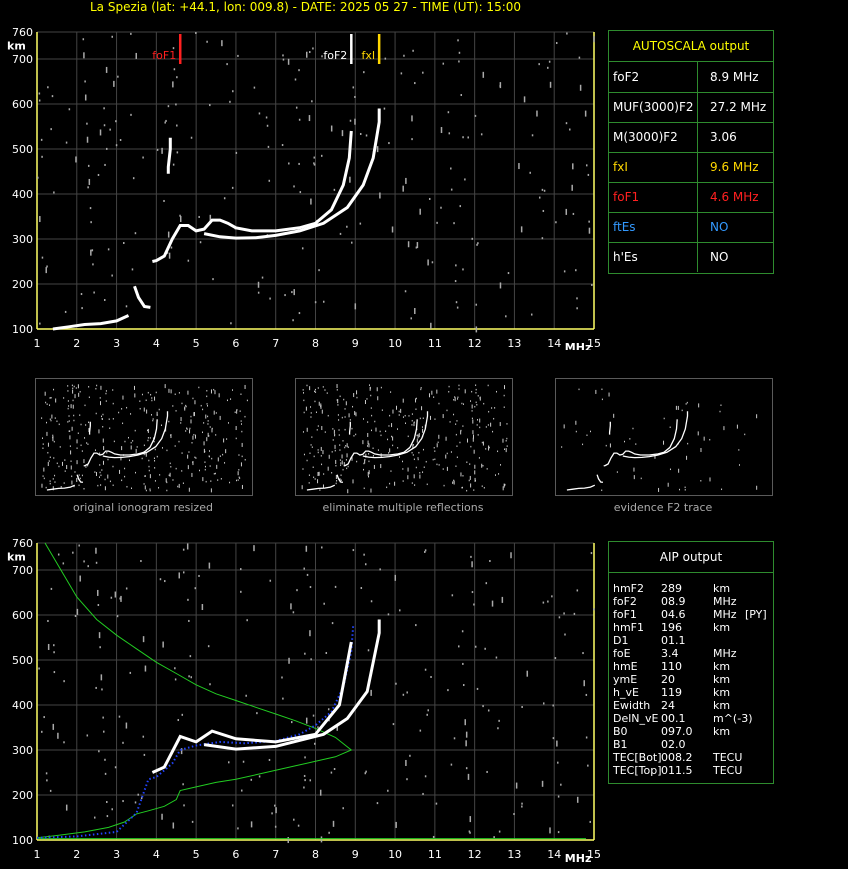 This screenshot has height=869, width=848. I want to click on y-tick-label: 200, so click(22, 284).